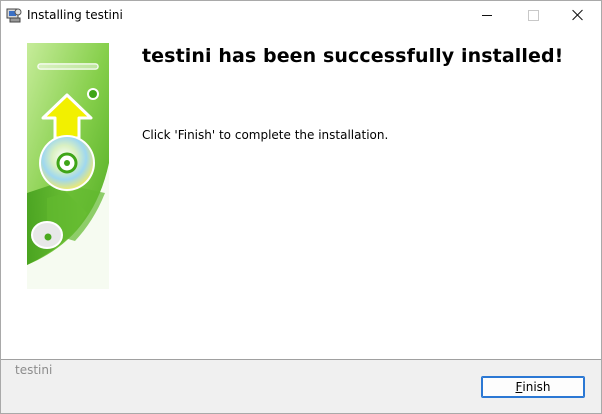 This screenshot has width=602, height=414. Describe the element at coordinates (536, 387) in the screenshot. I see `finish-label: inish` at that location.